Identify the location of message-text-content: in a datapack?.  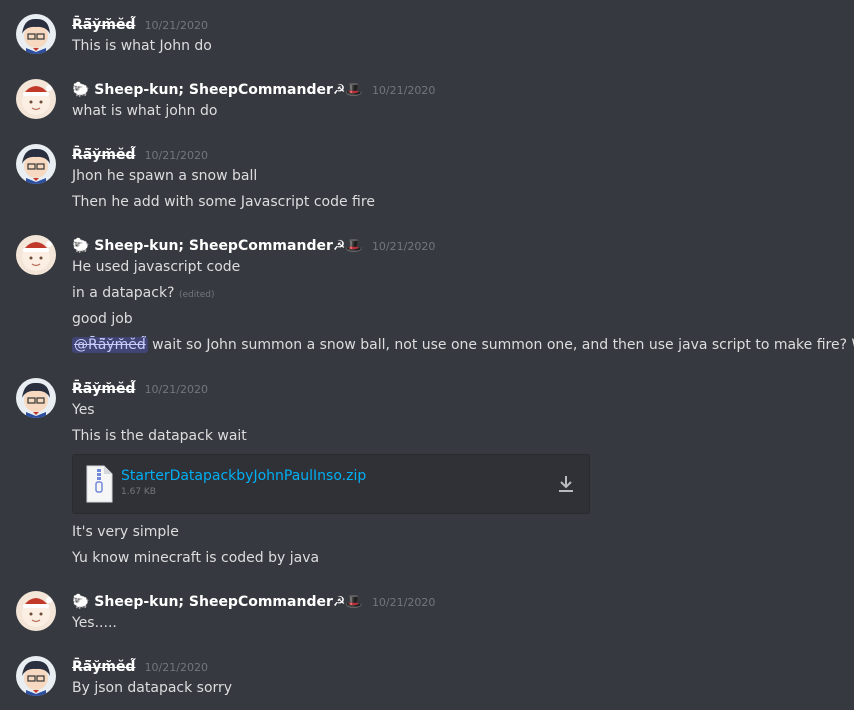
(123, 293).